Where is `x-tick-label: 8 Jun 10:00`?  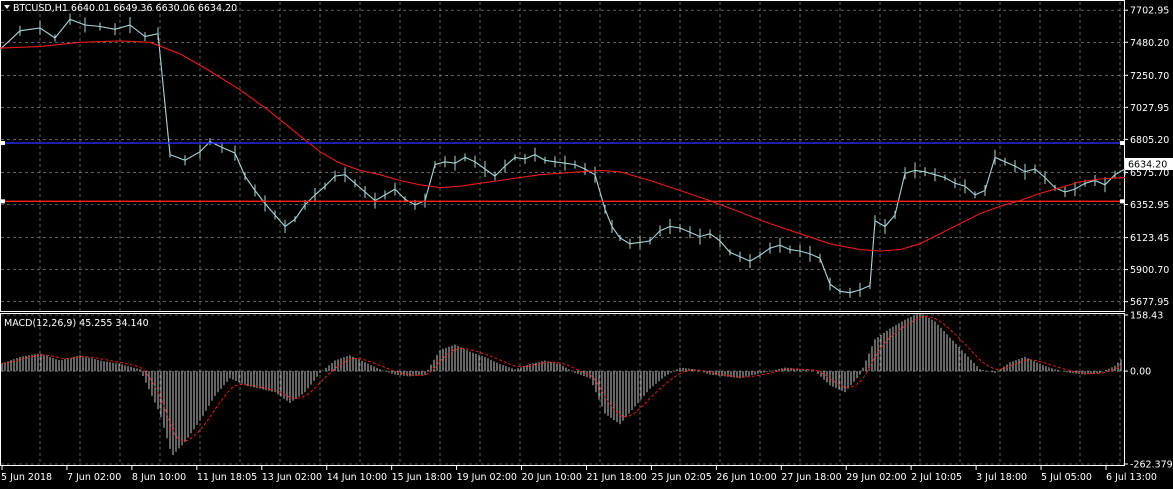
x-tick-label: 8 Jun 10:00 is located at coordinates (159, 477).